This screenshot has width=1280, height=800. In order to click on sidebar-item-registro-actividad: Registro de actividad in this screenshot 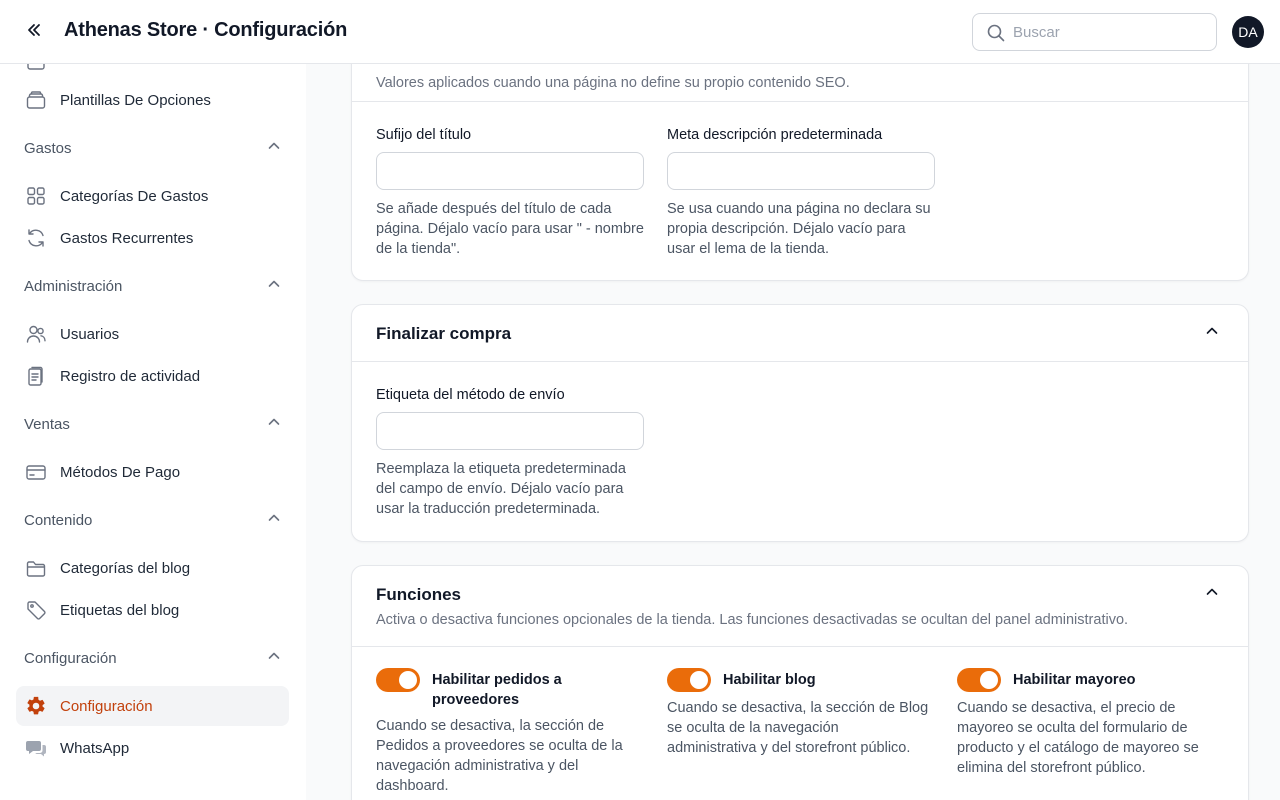, I will do `click(152, 376)`.